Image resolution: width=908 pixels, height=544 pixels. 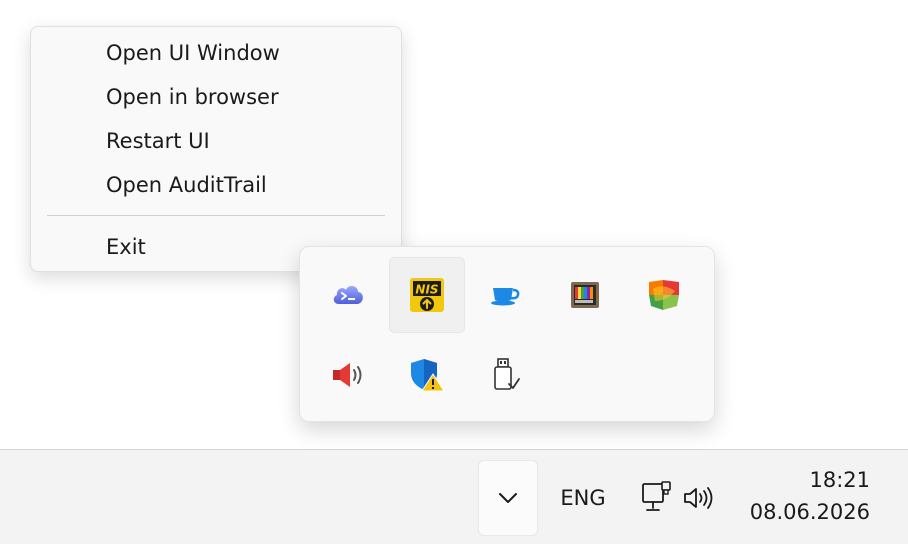 What do you see at coordinates (585, 295) in the screenshot?
I see `color-bars-monitor-icon` at bounding box center [585, 295].